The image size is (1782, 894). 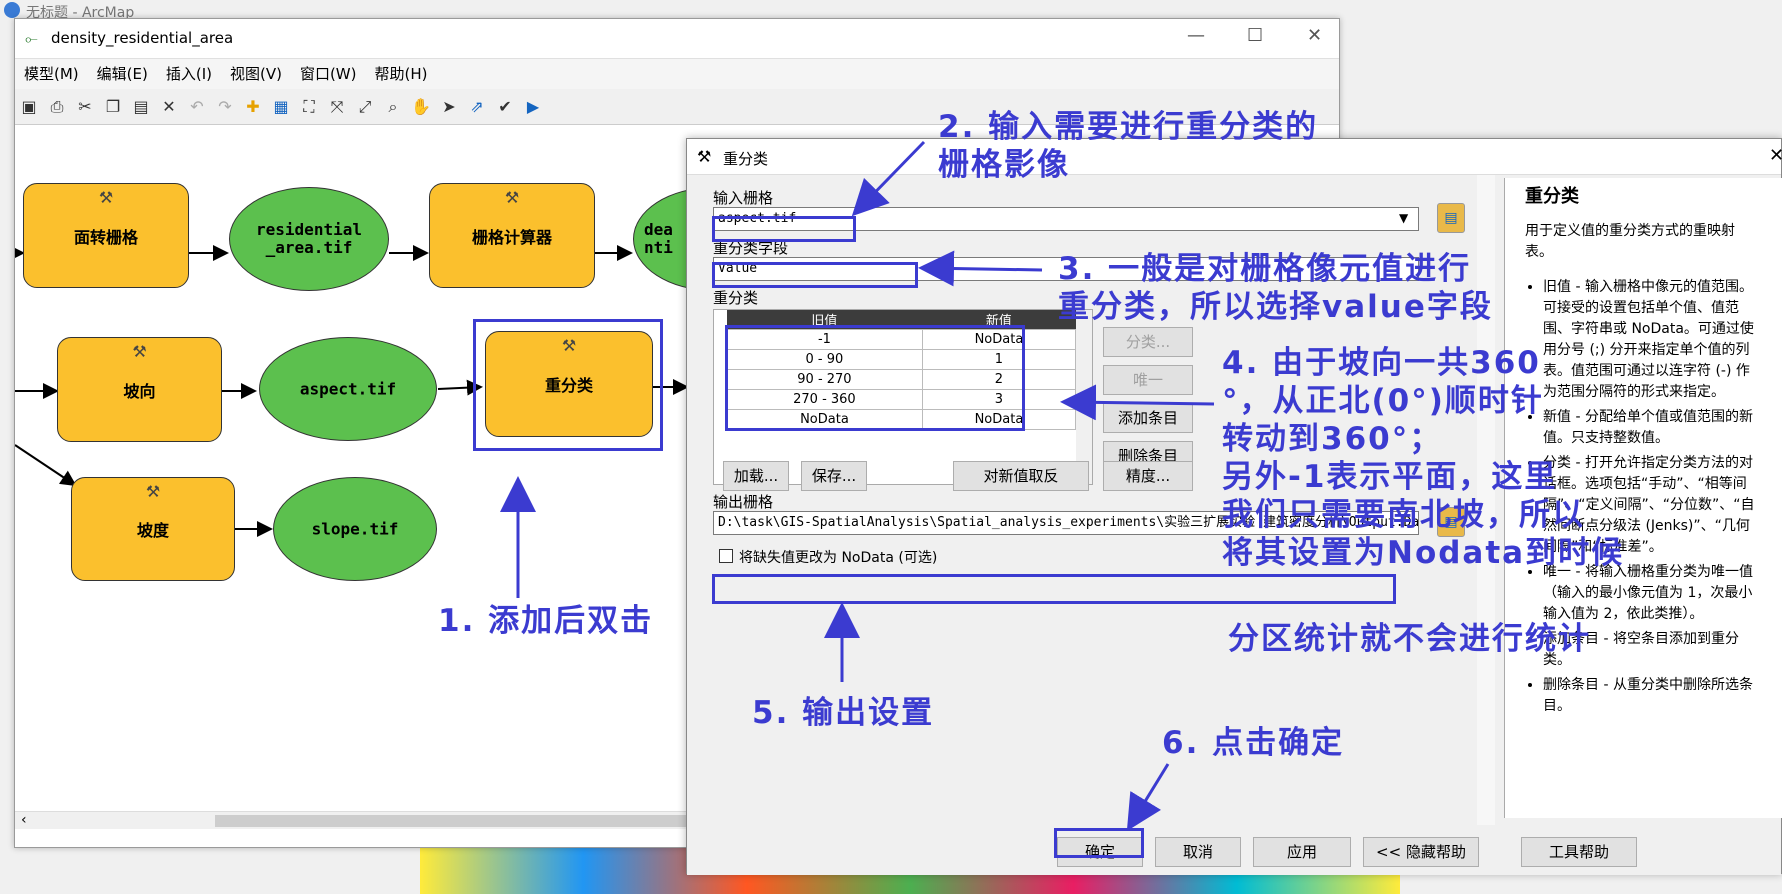 I want to click on annotation-step-5: 5. 输出设置, so click(x=843, y=713).